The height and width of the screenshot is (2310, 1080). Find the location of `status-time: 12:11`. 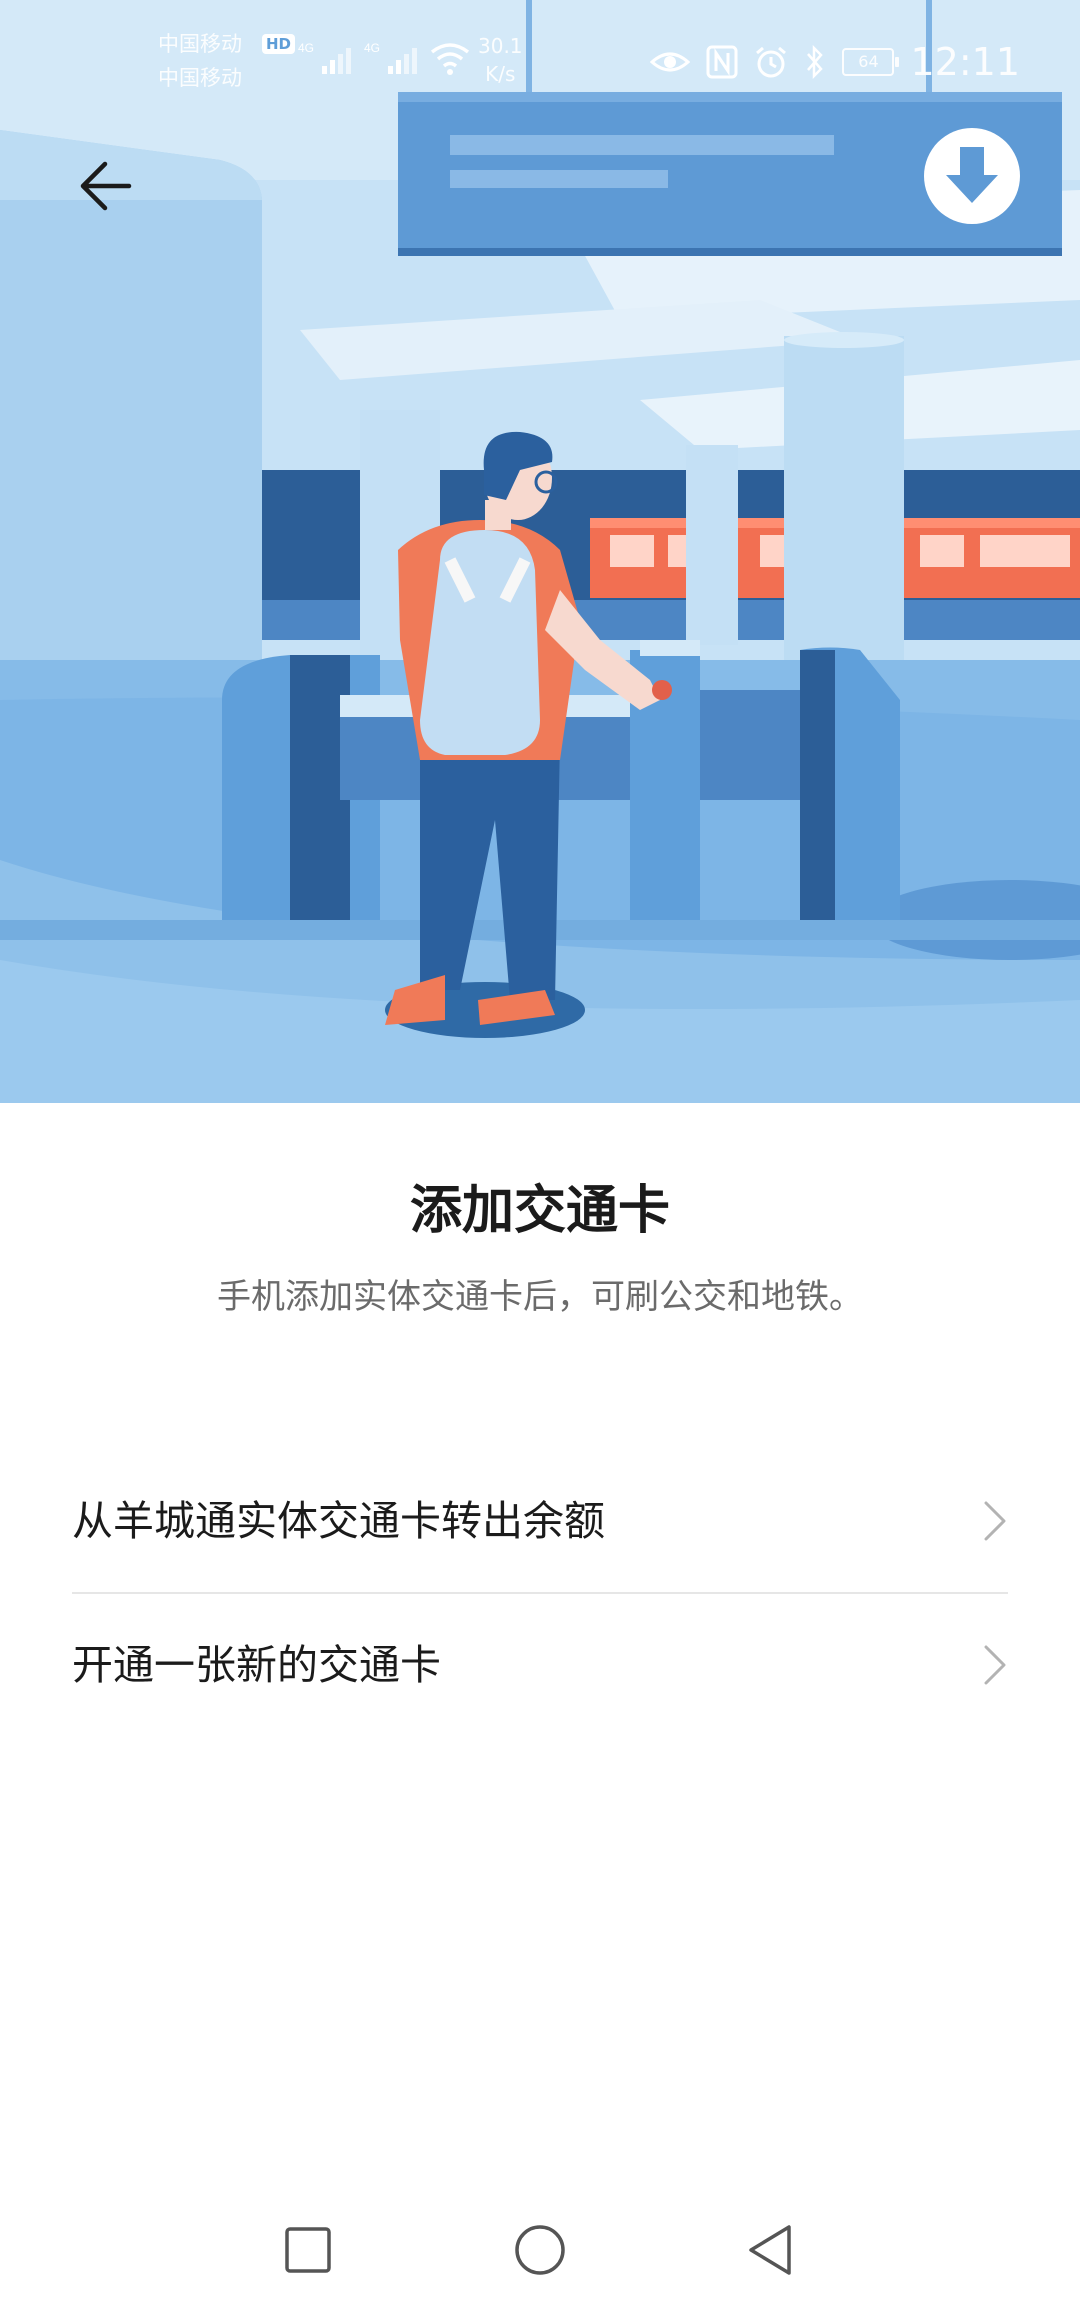

status-time: 12:11 is located at coordinates (965, 62).